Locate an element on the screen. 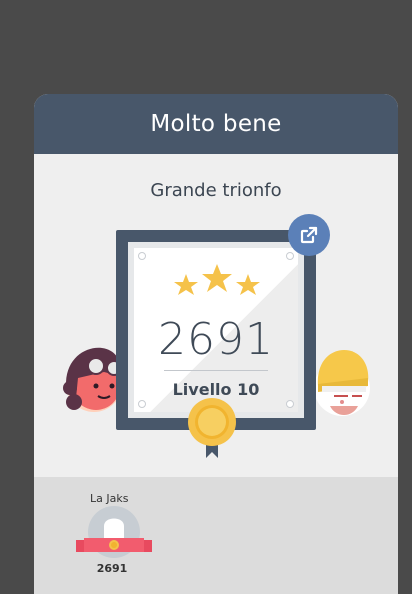 The height and width of the screenshot is (594, 412). player-avatar is located at coordinates (114, 535).